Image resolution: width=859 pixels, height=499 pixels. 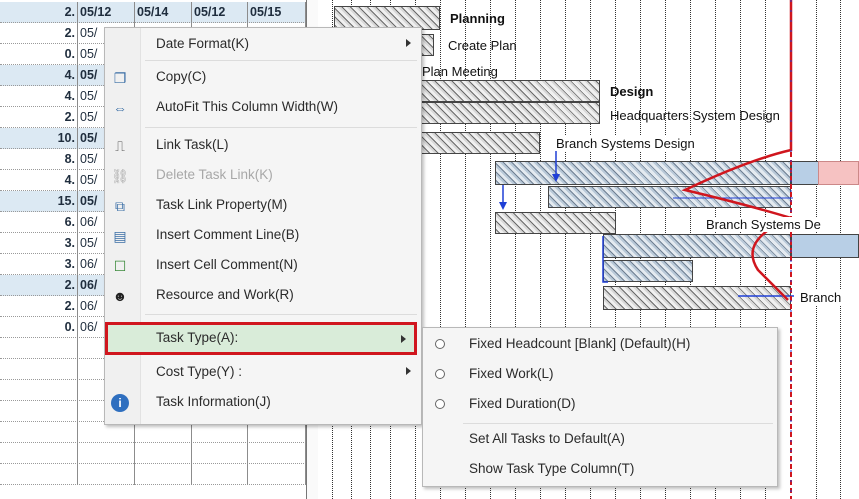 What do you see at coordinates (120, 78) in the screenshot?
I see `copy-icon: ❐` at bounding box center [120, 78].